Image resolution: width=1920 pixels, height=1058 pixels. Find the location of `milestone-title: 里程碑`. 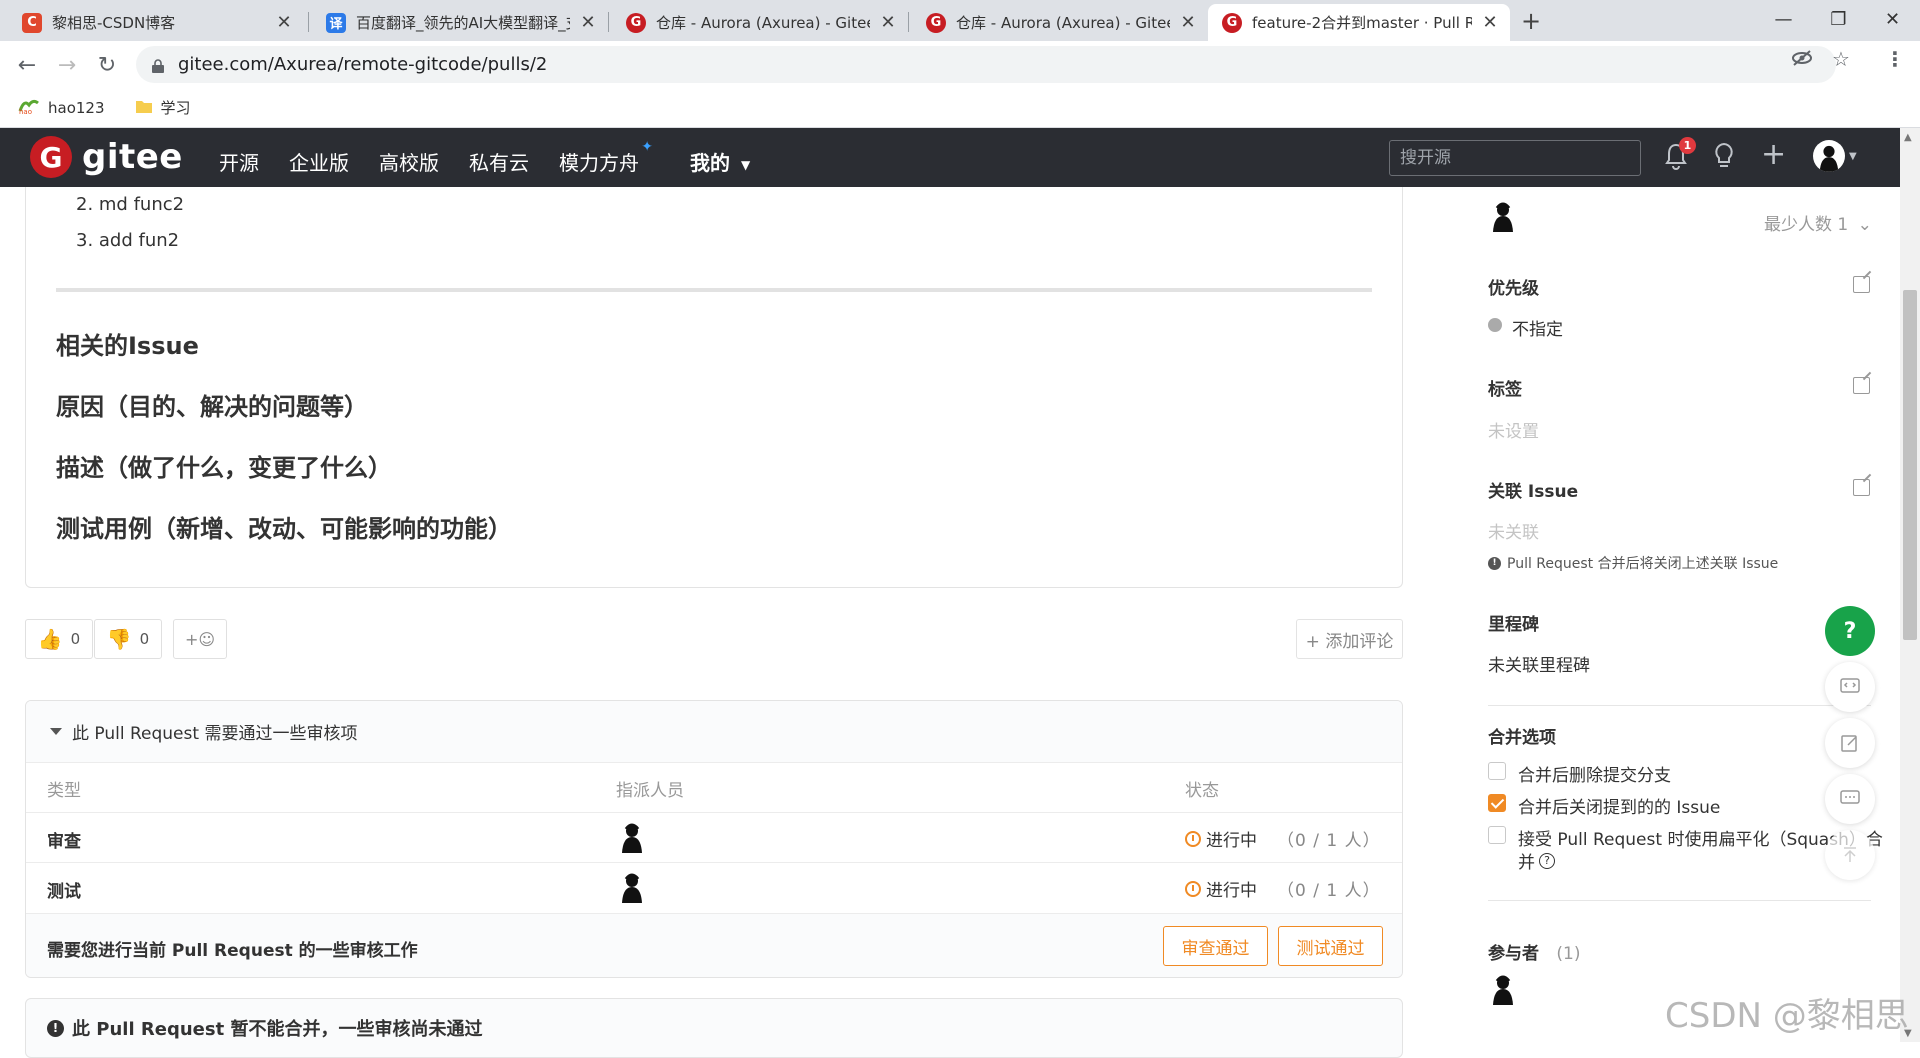

milestone-title: 里程碑 is located at coordinates (1513, 625).